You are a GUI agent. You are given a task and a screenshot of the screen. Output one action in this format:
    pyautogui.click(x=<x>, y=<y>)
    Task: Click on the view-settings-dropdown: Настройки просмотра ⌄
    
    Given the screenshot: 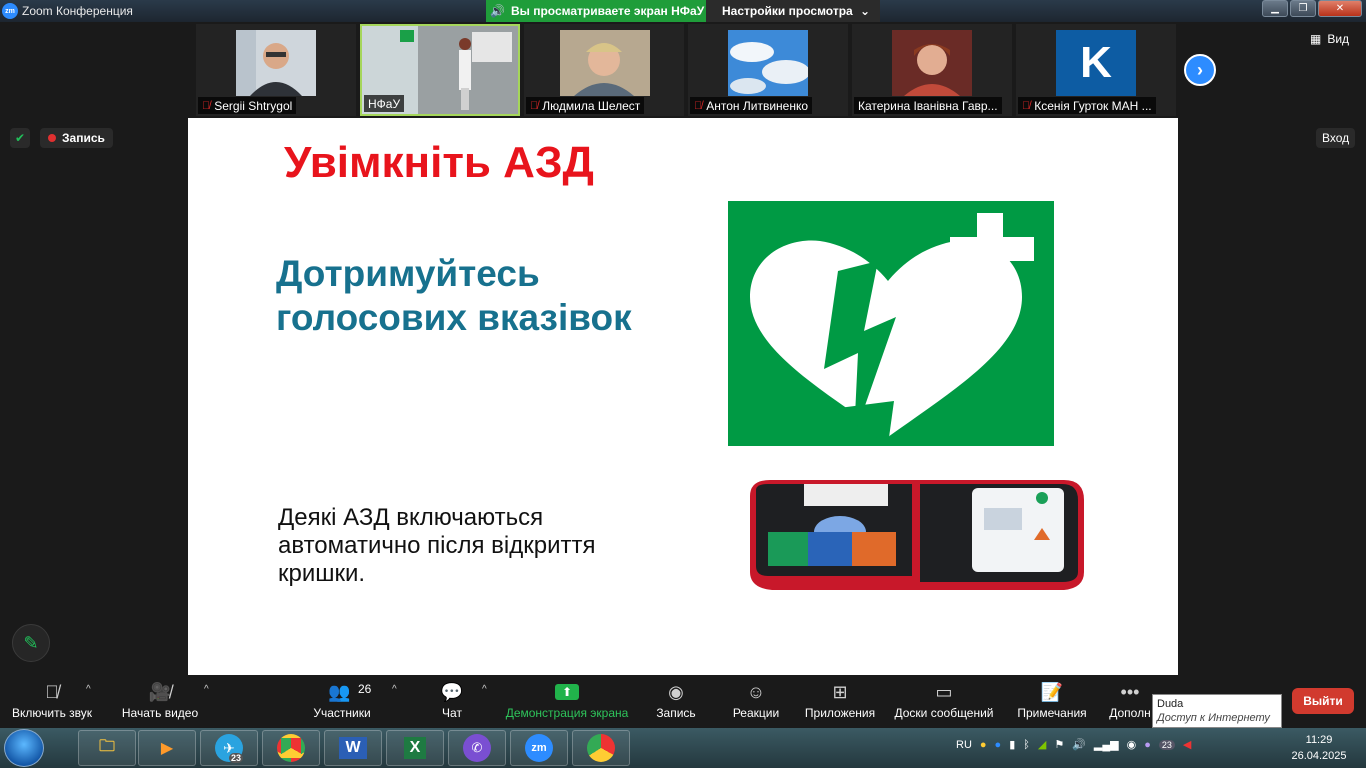 What is the action you would take?
    pyautogui.click(x=793, y=11)
    